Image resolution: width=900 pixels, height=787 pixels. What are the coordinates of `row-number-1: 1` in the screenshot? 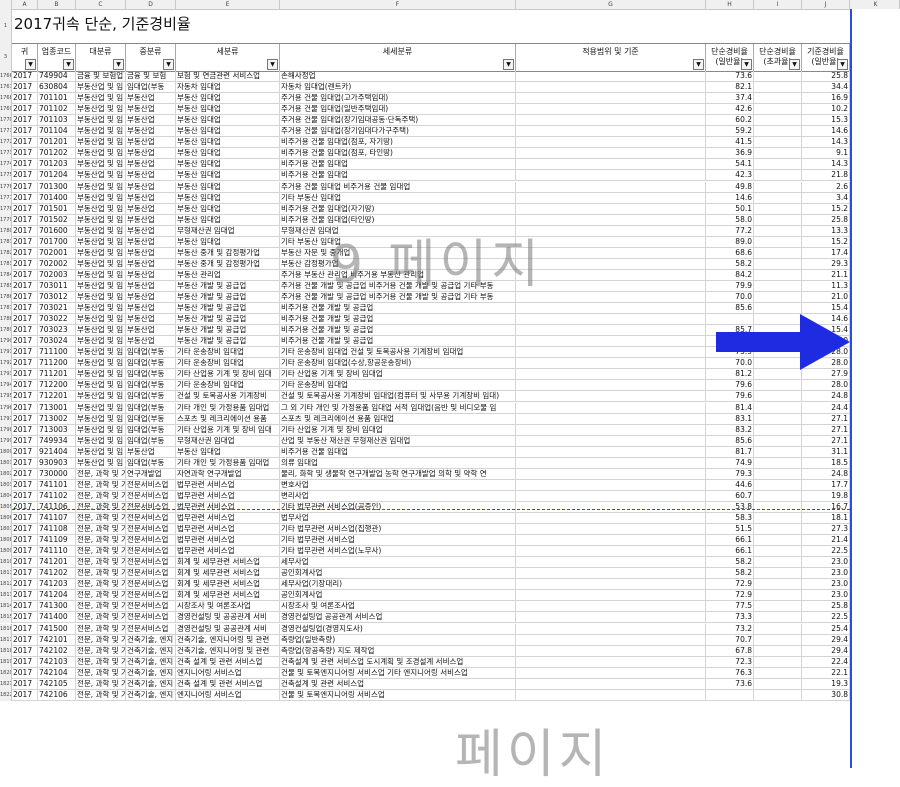 It's located at (6, 26).